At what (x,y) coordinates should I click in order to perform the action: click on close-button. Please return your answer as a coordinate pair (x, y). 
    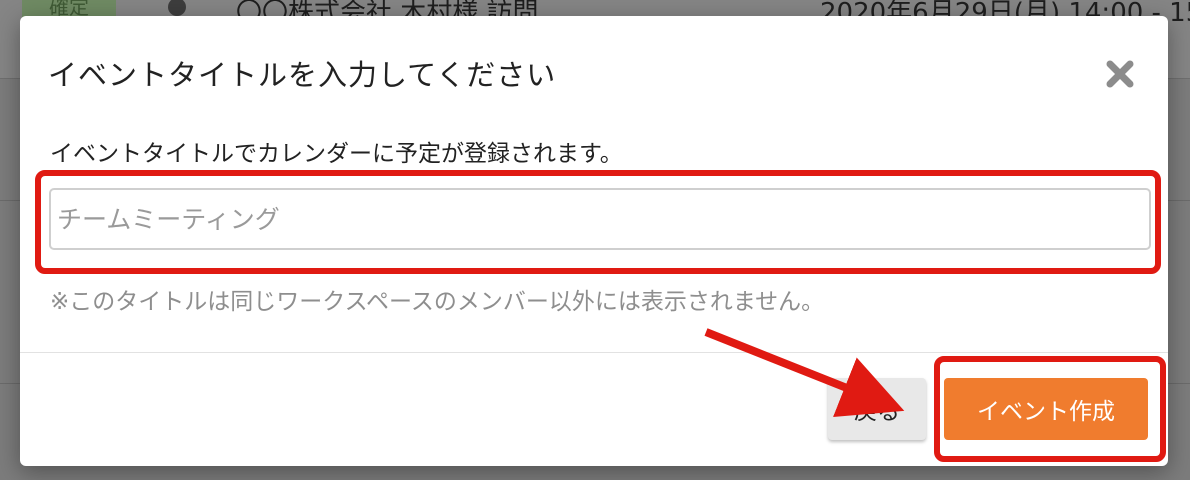
    Looking at the image, I should click on (1120, 74).